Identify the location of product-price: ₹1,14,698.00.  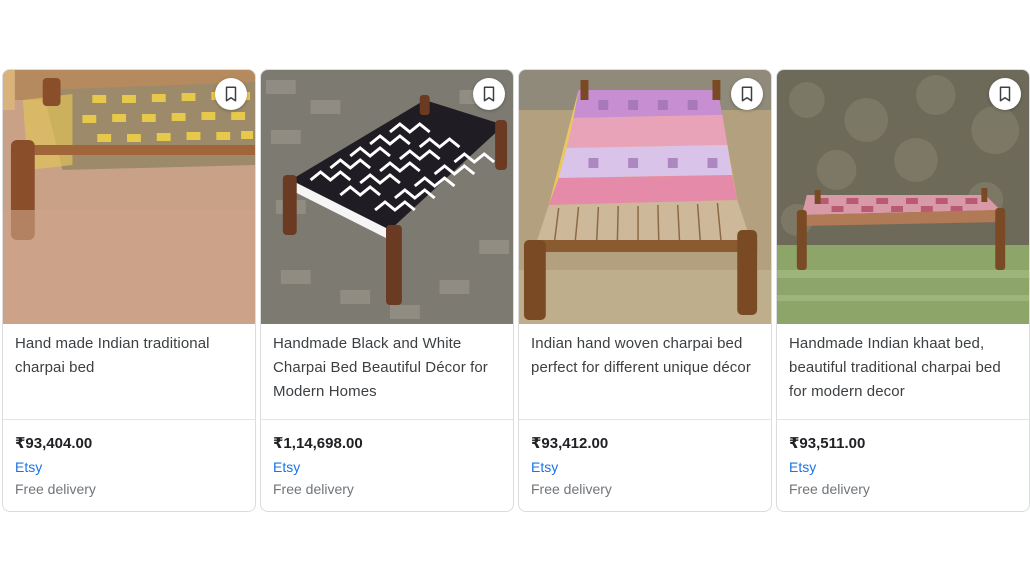
(318, 443).